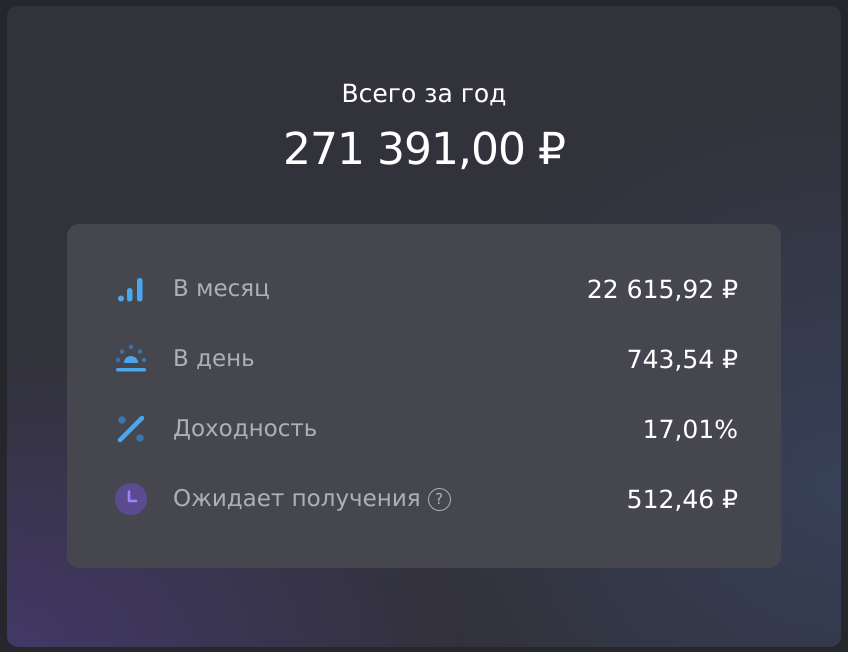 This screenshot has width=848, height=652. I want to click on total-amount: 271 391,00 ₽, so click(424, 150).